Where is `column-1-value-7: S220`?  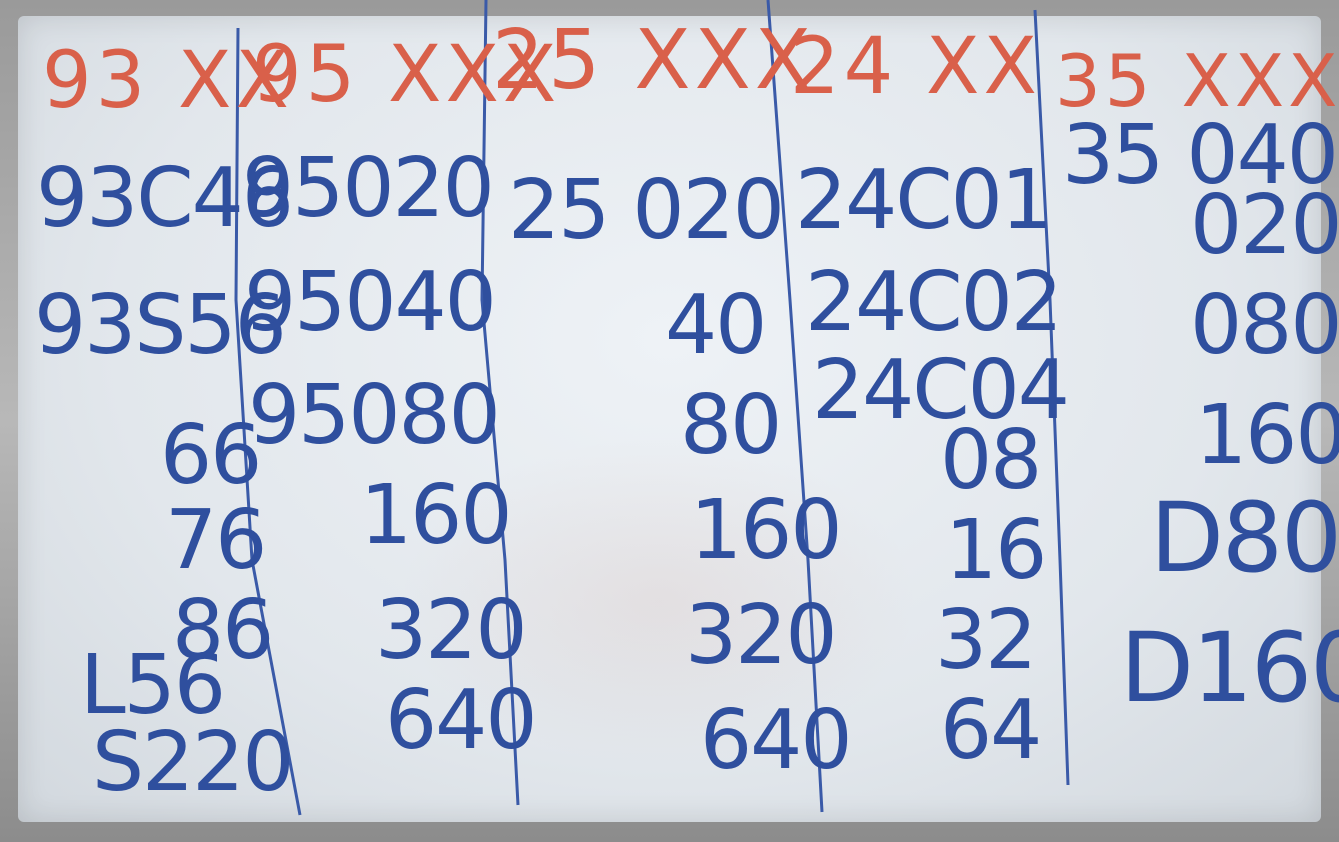 column-1-value-7: S220 is located at coordinates (193, 762).